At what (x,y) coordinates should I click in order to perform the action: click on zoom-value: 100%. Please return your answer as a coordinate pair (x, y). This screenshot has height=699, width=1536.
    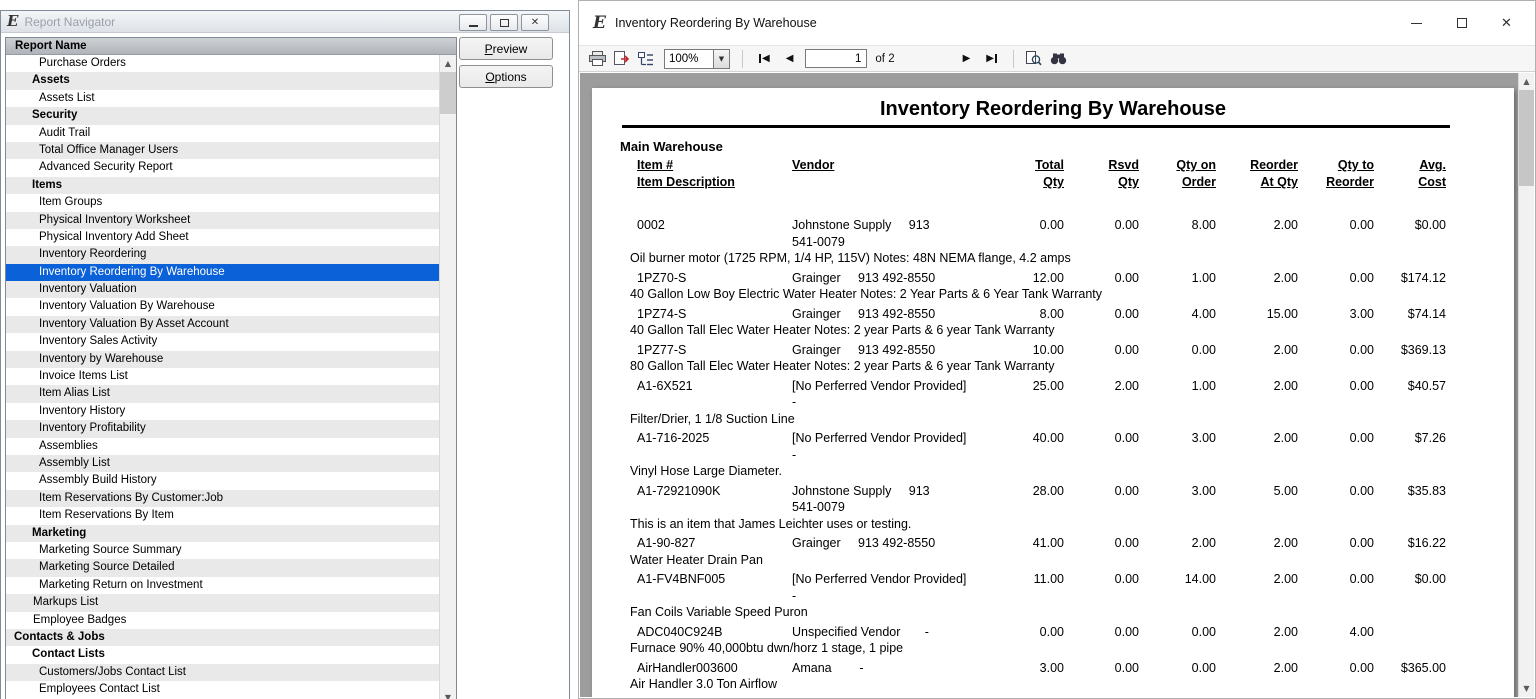
    Looking at the image, I should click on (684, 58).